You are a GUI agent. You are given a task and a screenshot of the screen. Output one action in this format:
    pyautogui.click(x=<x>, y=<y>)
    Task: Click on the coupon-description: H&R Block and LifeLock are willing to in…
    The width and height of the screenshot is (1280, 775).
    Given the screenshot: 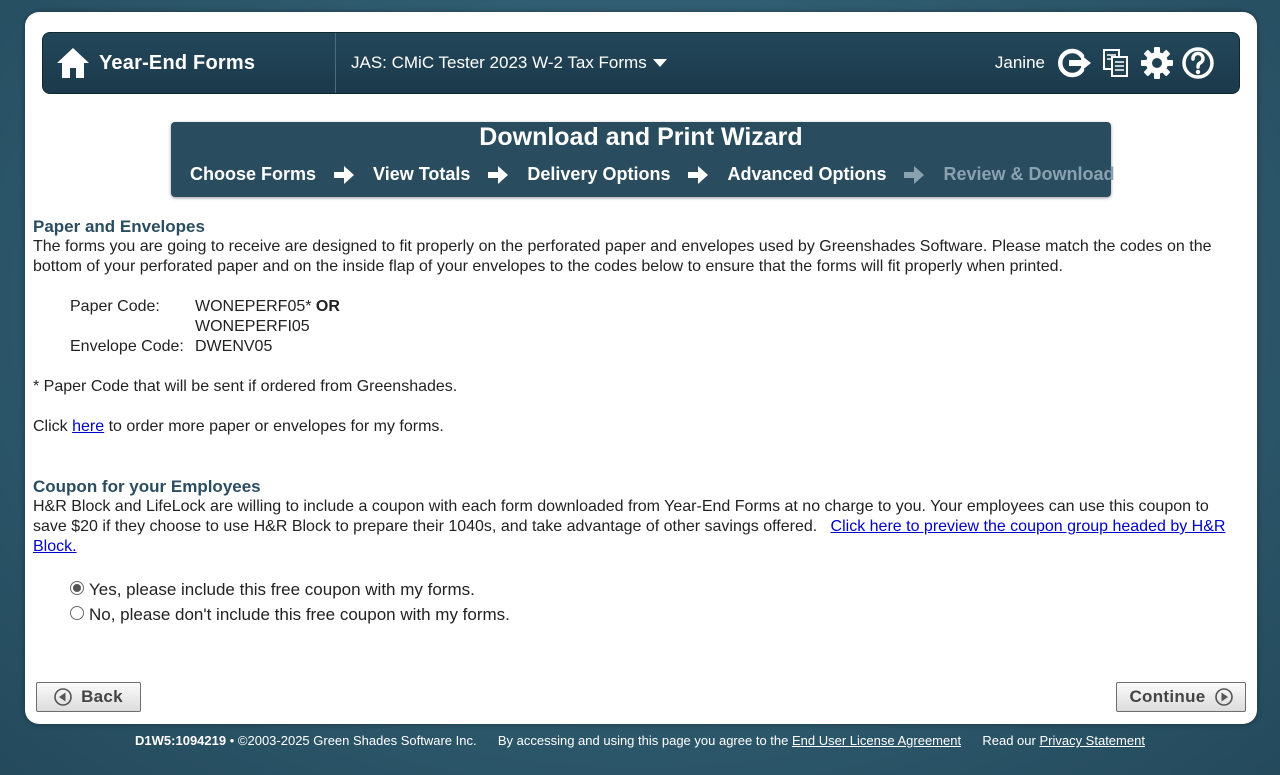 What is the action you would take?
    pyautogui.click(x=629, y=526)
    